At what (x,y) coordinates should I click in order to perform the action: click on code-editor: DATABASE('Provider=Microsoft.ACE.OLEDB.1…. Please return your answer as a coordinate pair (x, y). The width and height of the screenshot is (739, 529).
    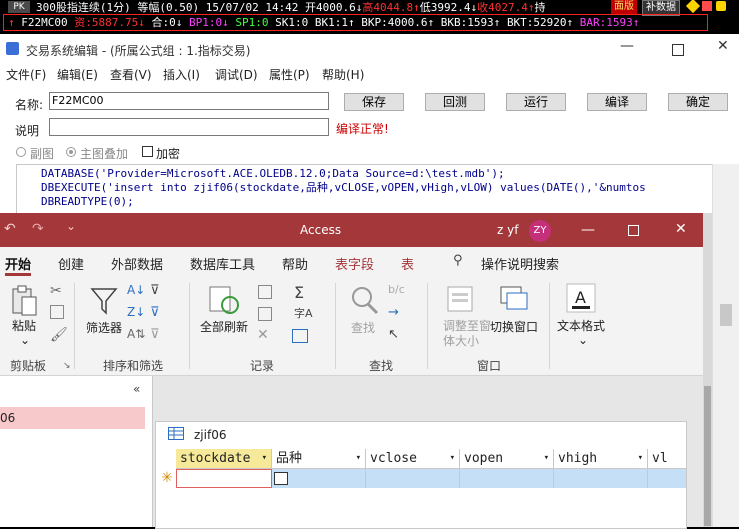
    Looking at the image, I should click on (364, 189).